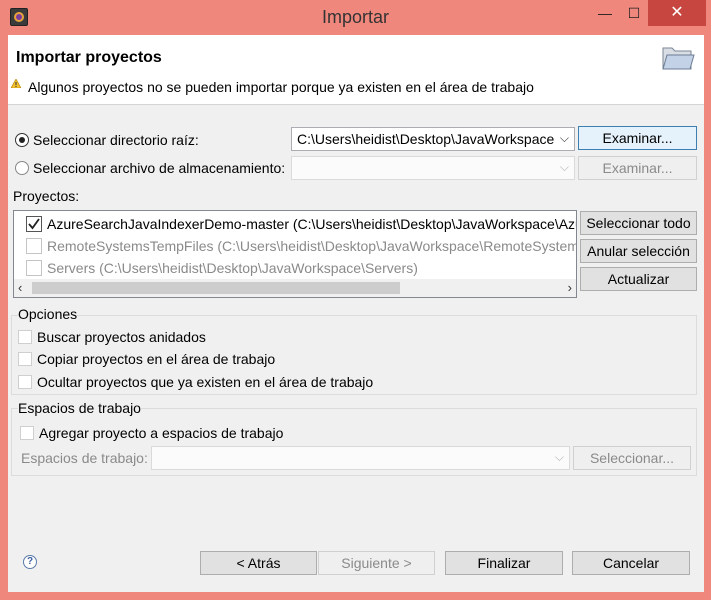 The image size is (711, 600). What do you see at coordinates (376, 563) in the screenshot?
I see `next-button: Siguiente >` at bounding box center [376, 563].